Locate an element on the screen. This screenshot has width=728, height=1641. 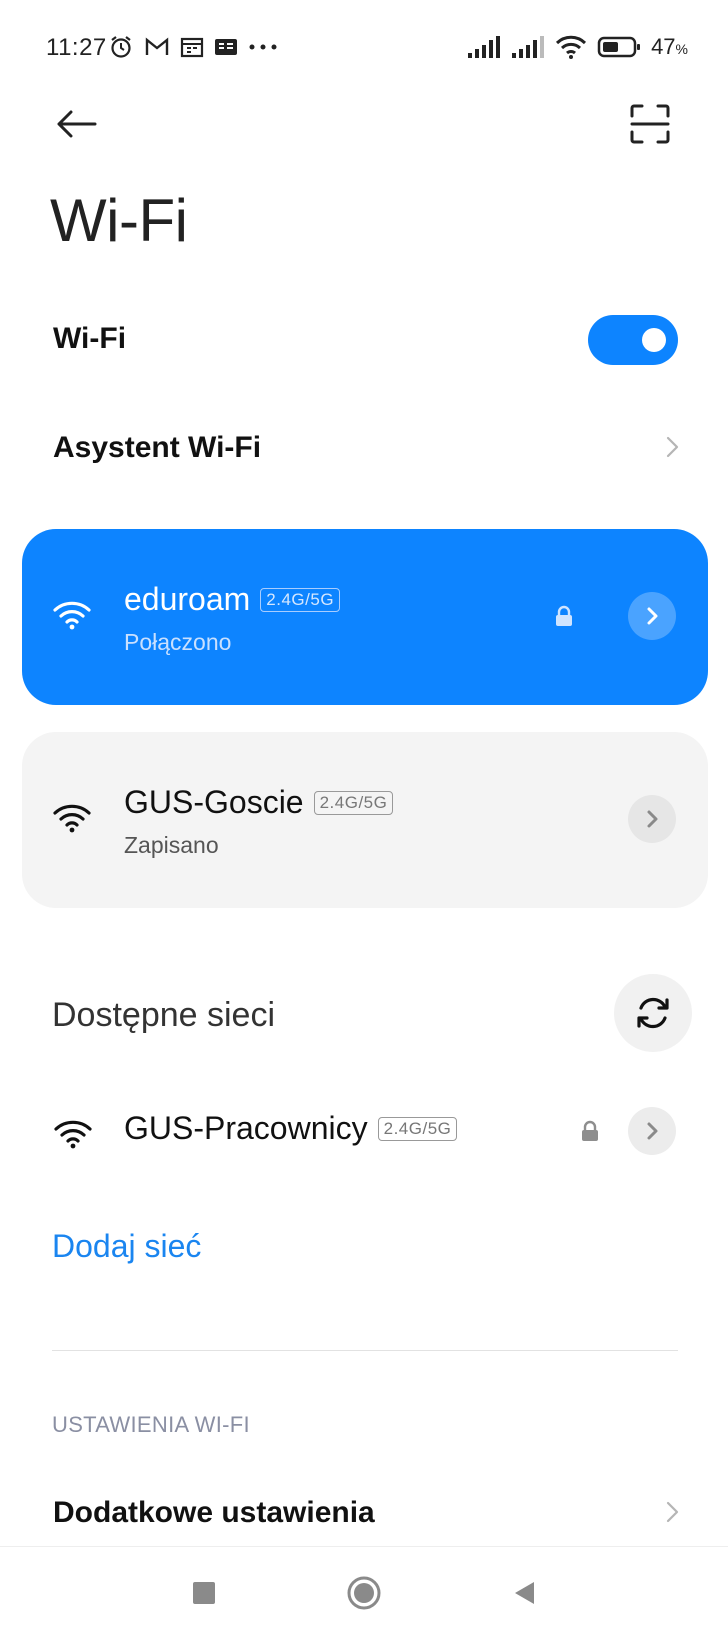
arrow-left-icon is located at coordinates (77, 124).